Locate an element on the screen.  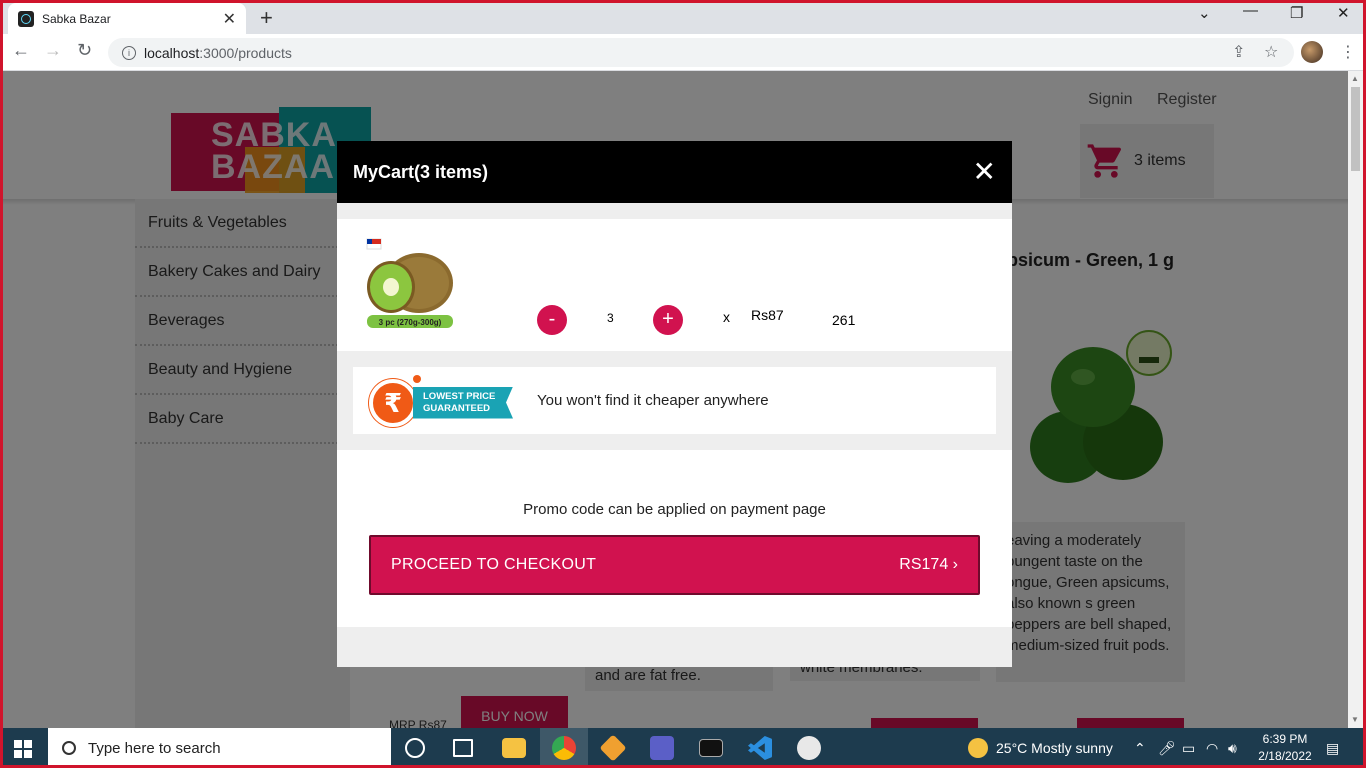
site-info-icon: i is located at coordinates (129, 52).